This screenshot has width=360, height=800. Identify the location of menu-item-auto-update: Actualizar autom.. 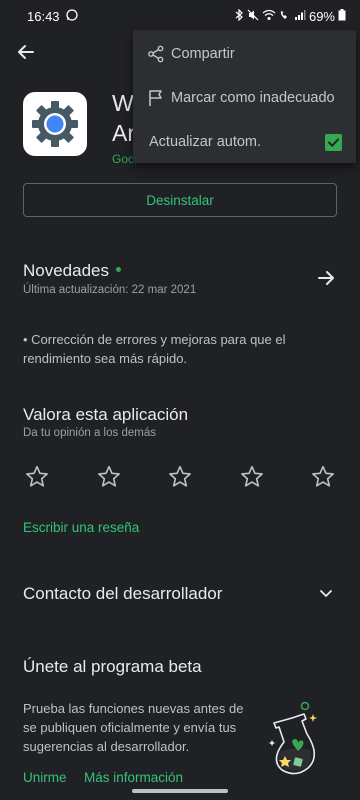
(244, 142).